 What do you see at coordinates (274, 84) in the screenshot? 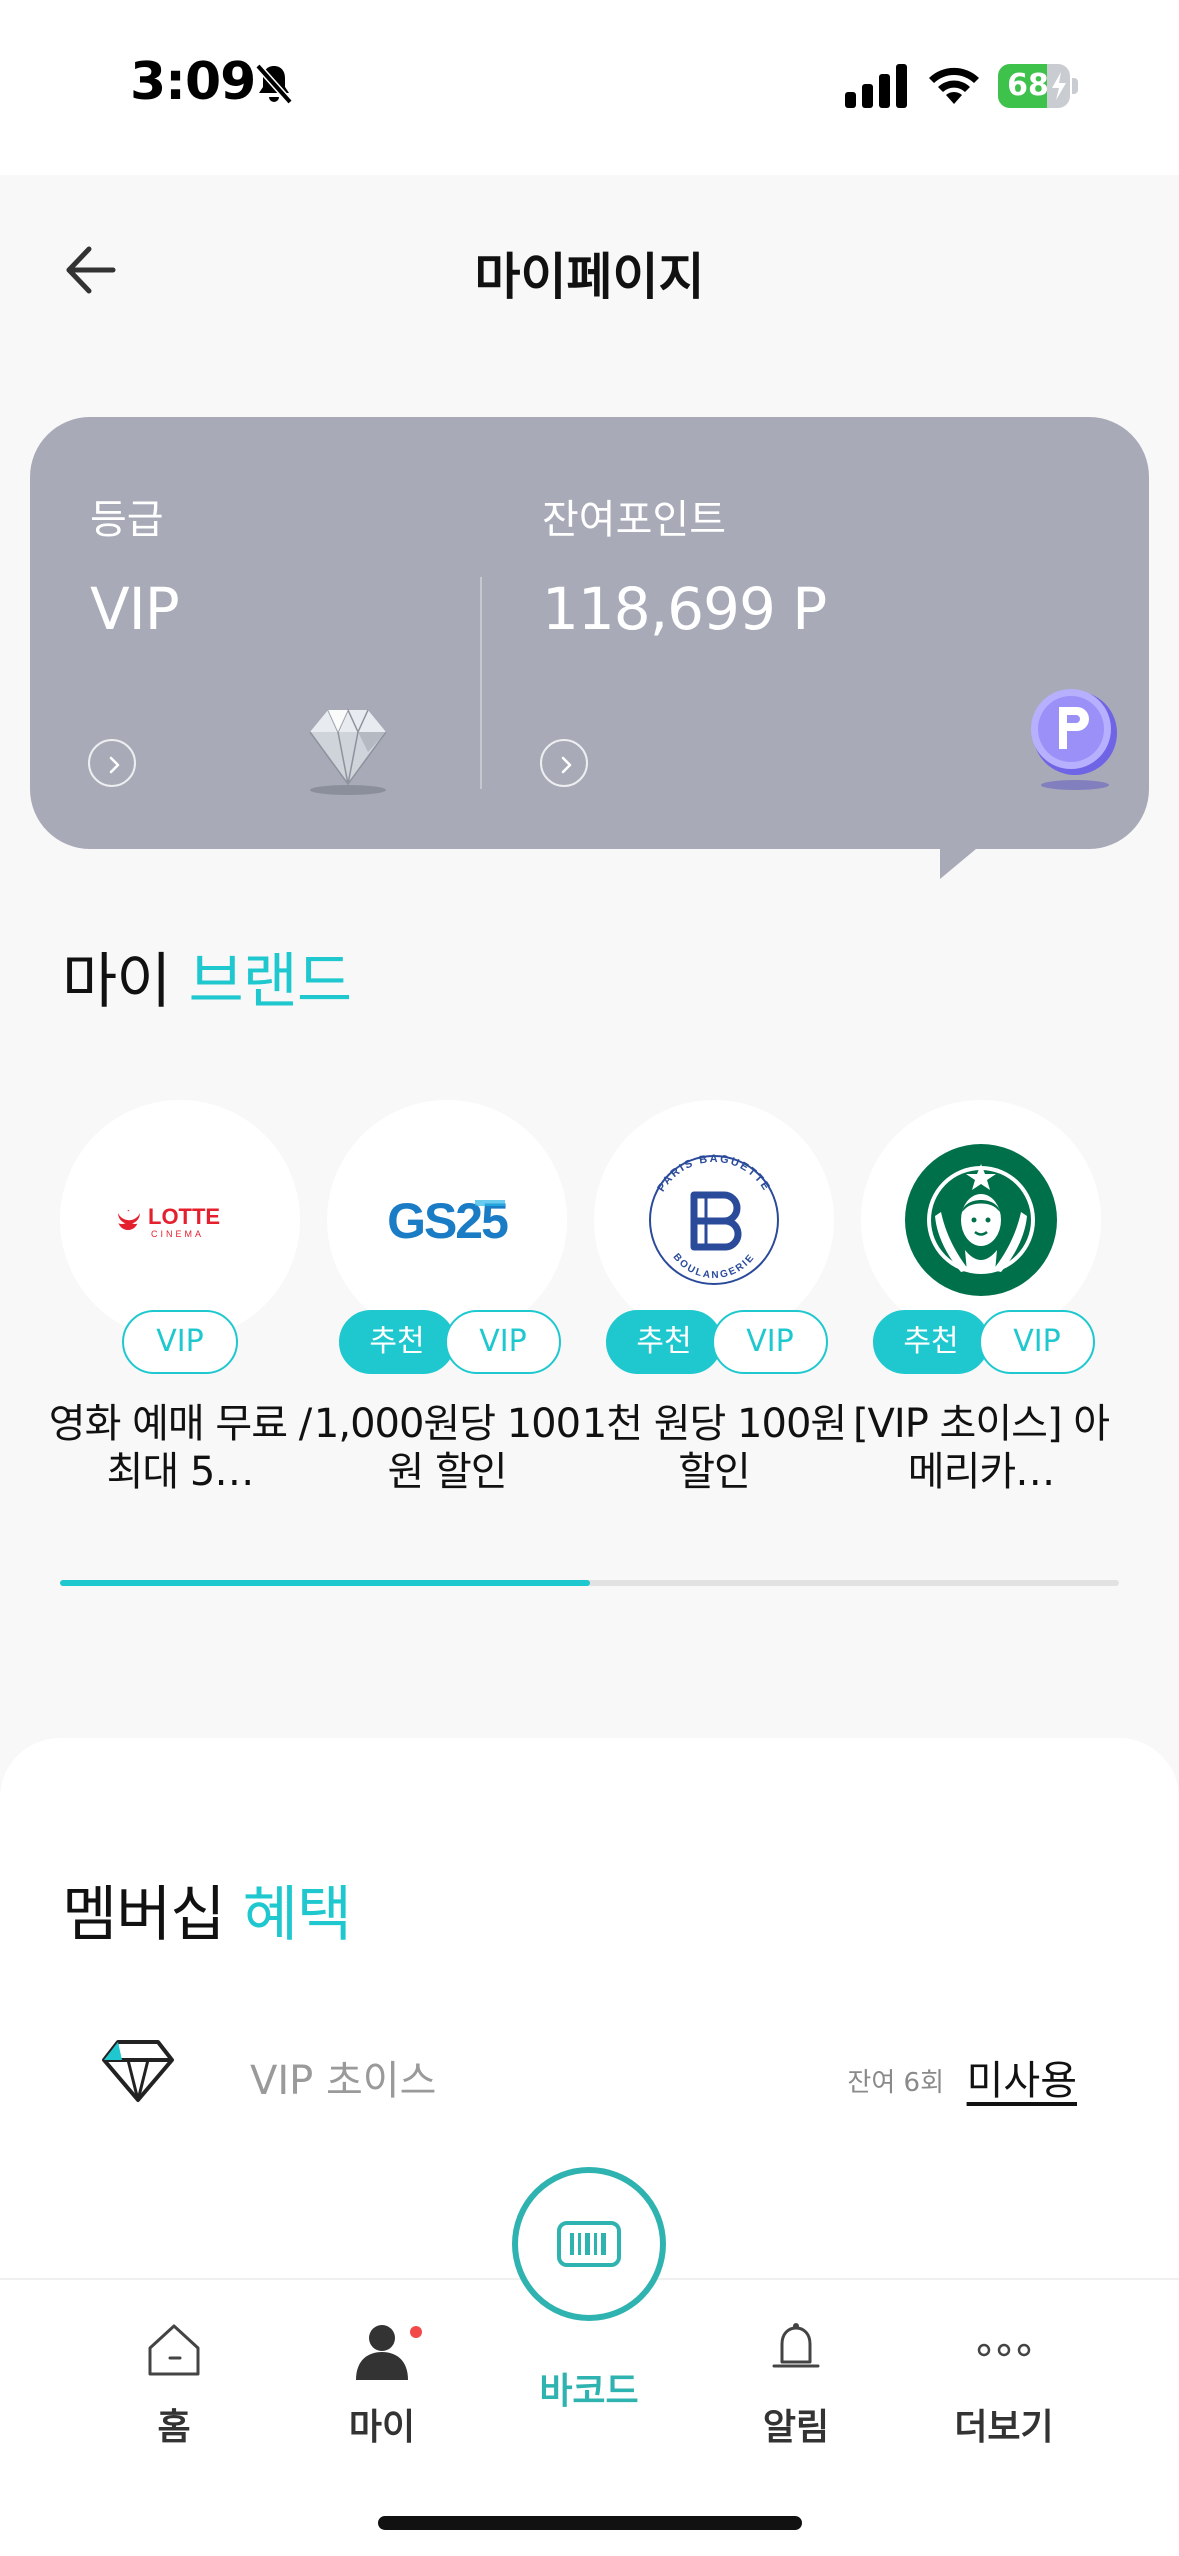
I see `bell-slash-icon` at bounding box center [274, 84].